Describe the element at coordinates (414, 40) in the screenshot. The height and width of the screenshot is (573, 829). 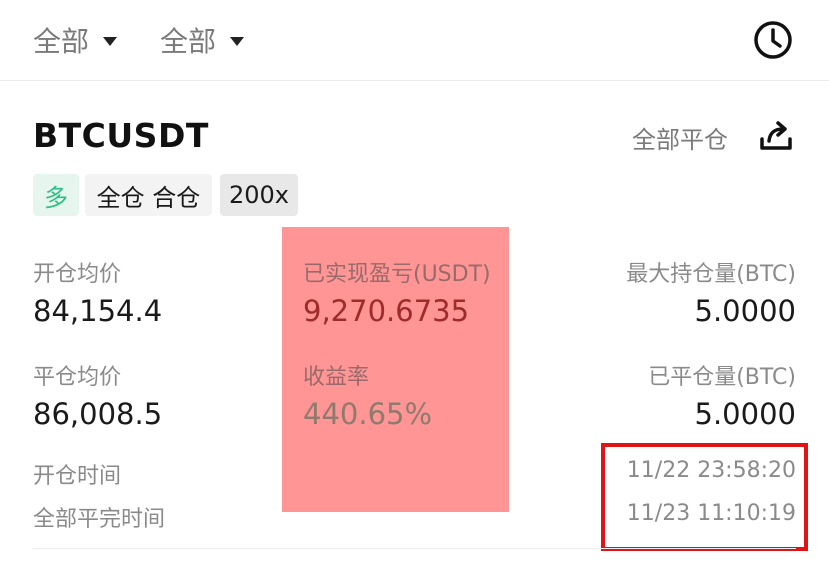
I see `filter-bar: 全部 全部` at that location.